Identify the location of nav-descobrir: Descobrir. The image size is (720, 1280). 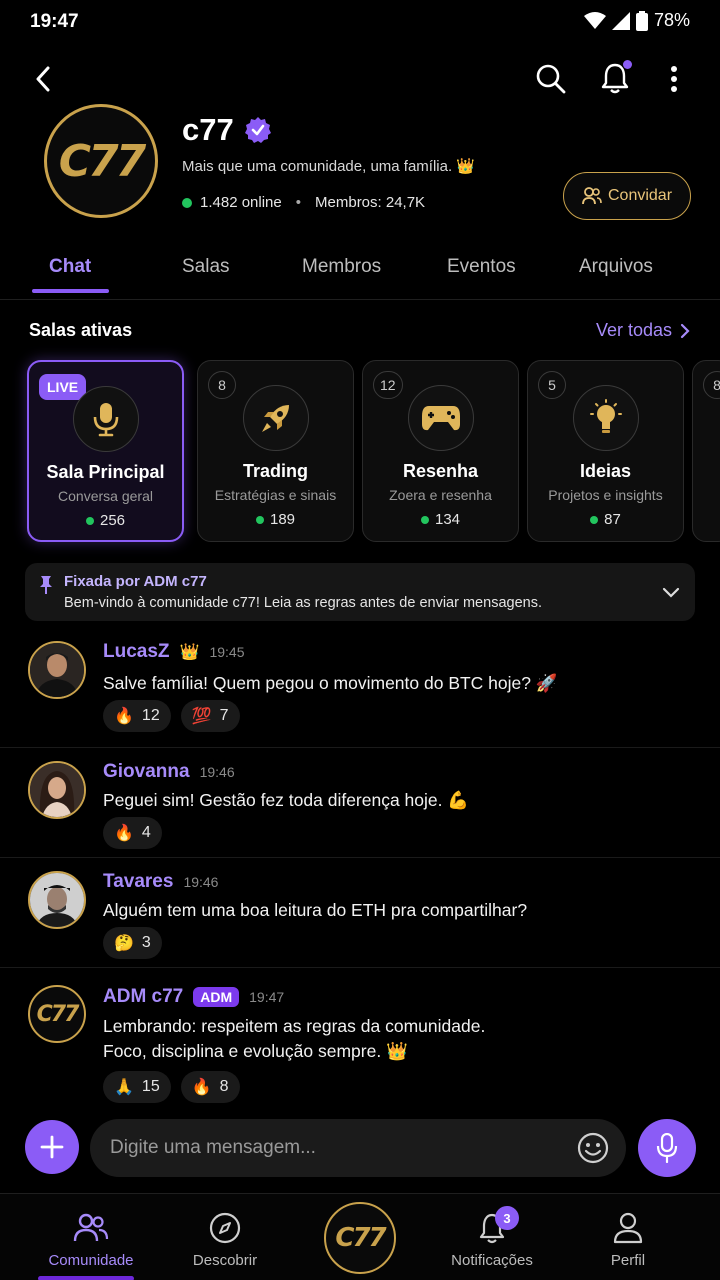
(225, 1239).